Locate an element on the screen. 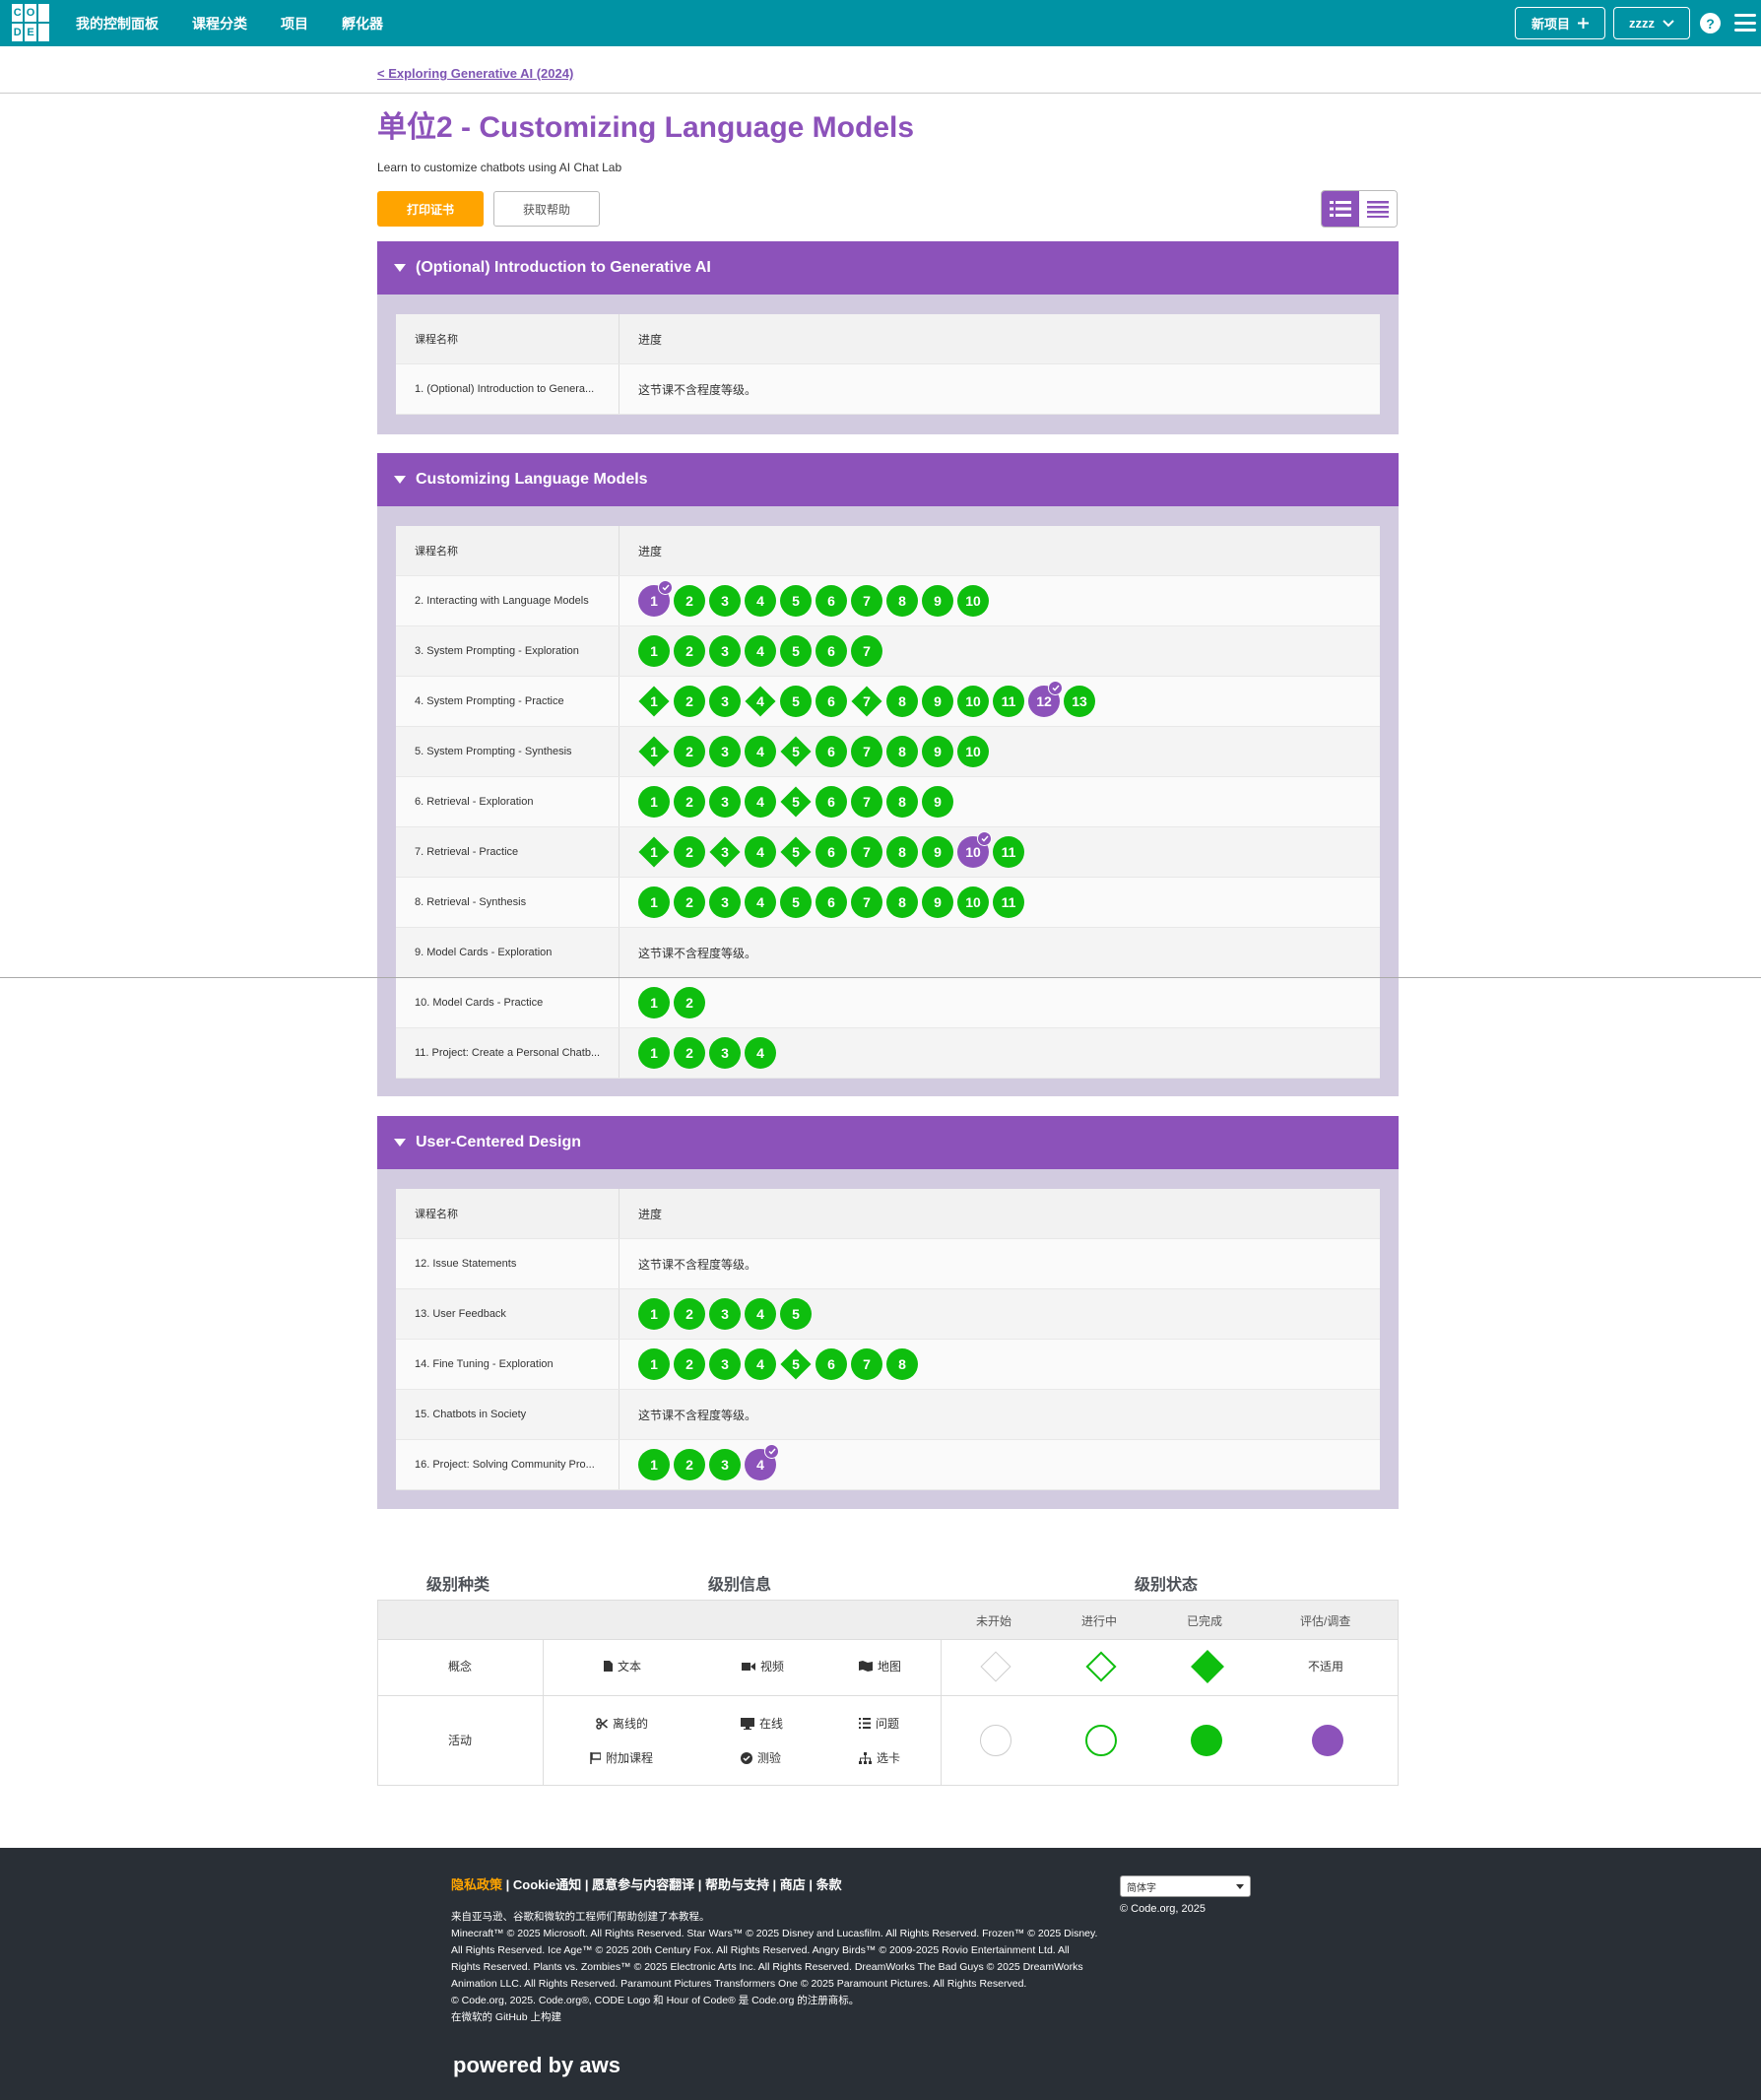  detail-view-button is located at coordinates (1340, 209).